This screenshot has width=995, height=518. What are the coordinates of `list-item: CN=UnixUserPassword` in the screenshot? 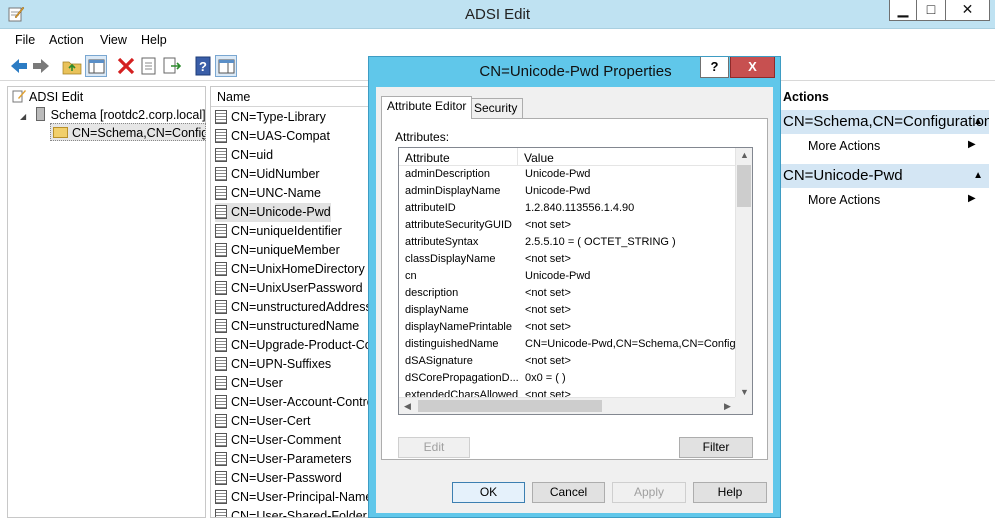 It's located at (289, 288).